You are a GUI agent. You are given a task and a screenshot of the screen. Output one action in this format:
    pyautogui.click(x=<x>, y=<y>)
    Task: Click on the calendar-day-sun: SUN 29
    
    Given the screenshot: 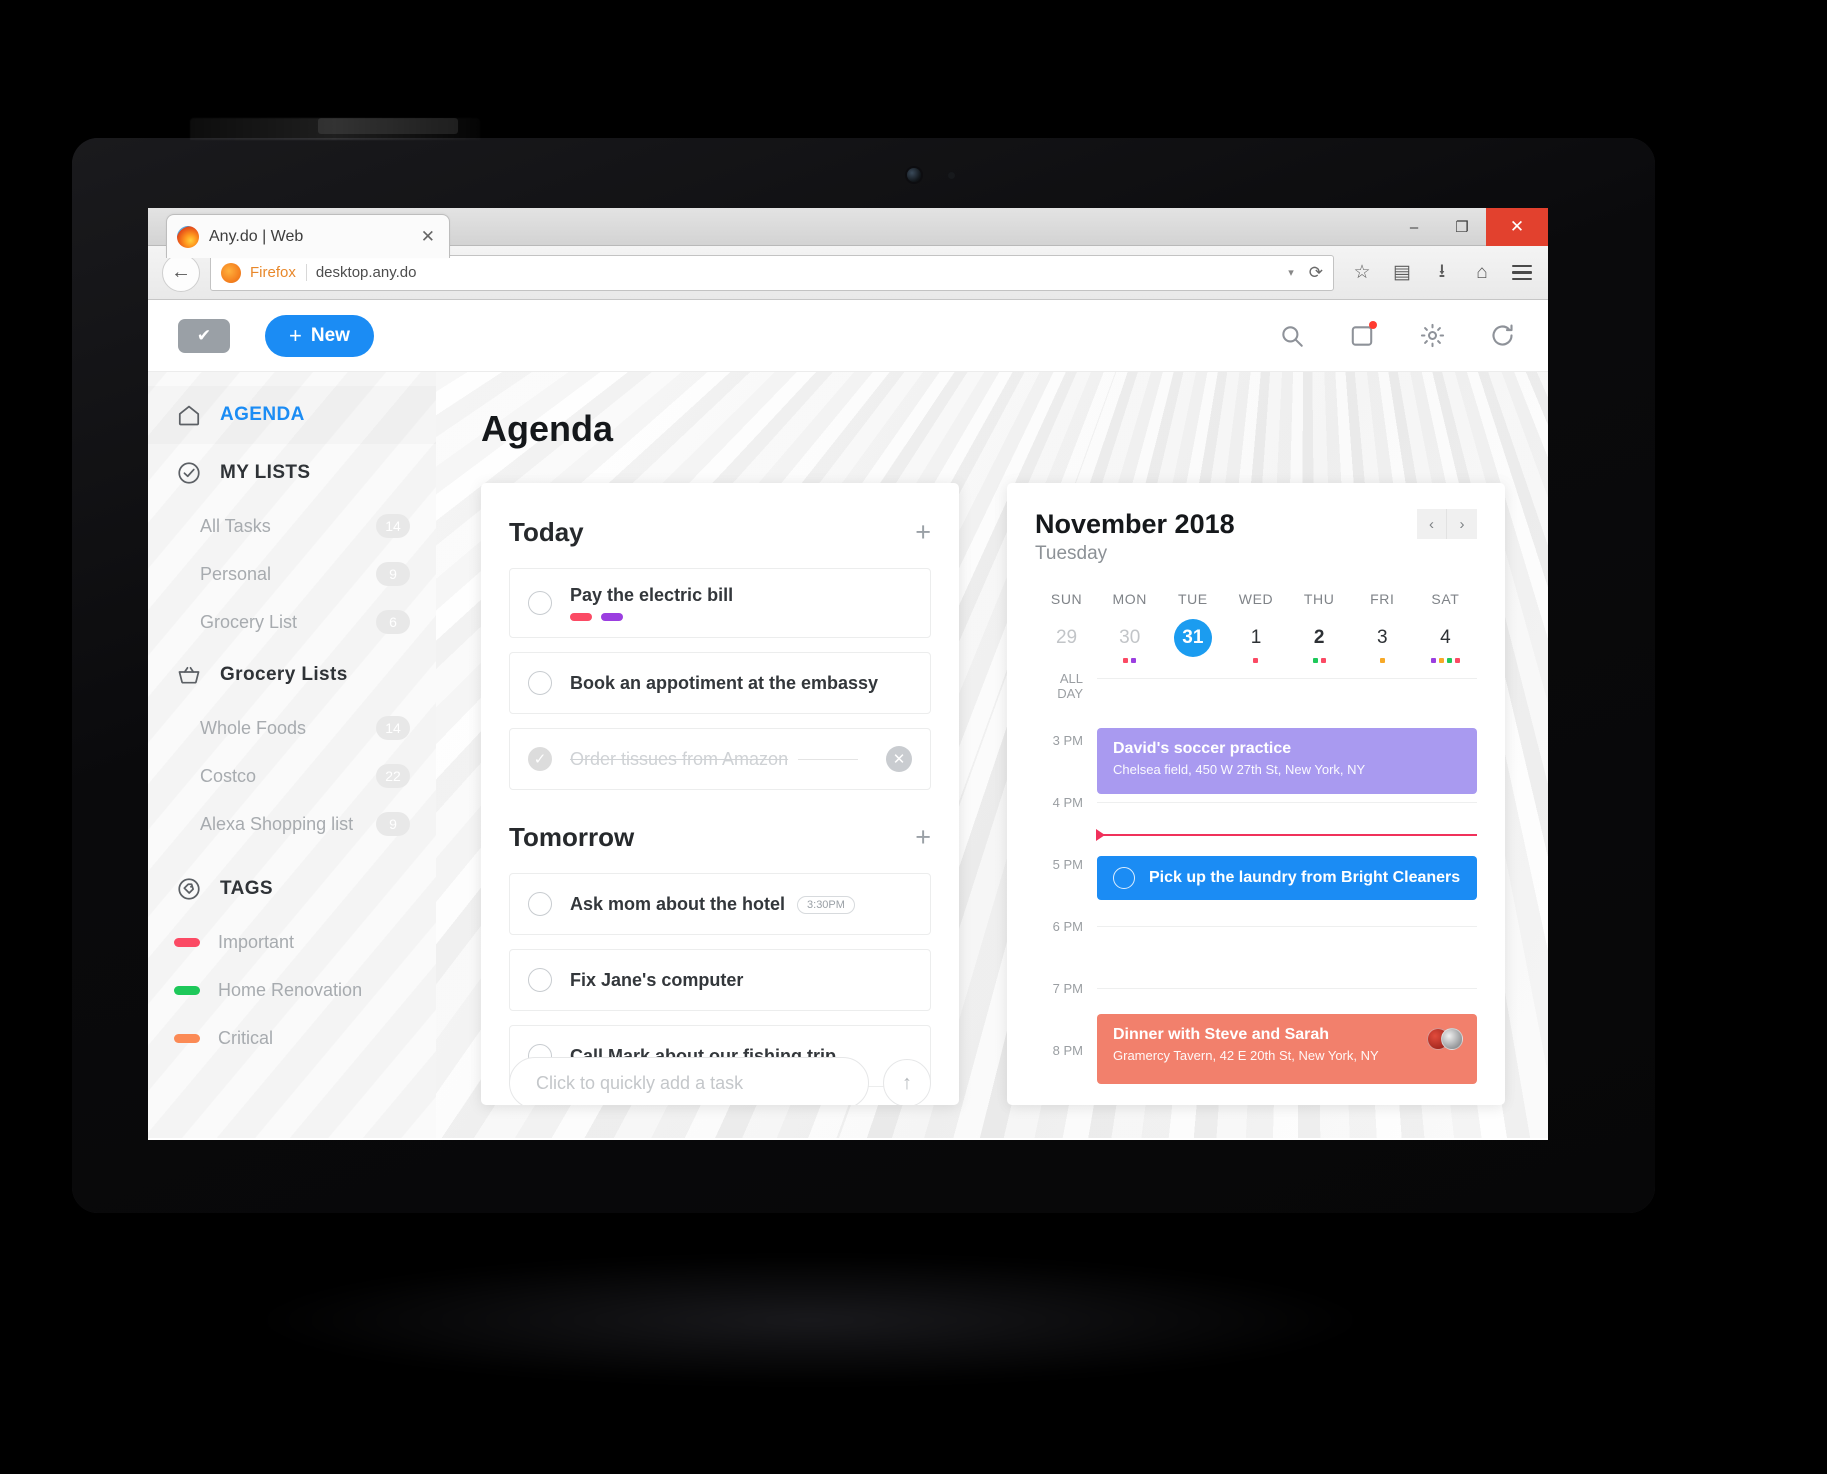 What is the action you would take?
    pyautogui.click(x=1066, y=627)
    